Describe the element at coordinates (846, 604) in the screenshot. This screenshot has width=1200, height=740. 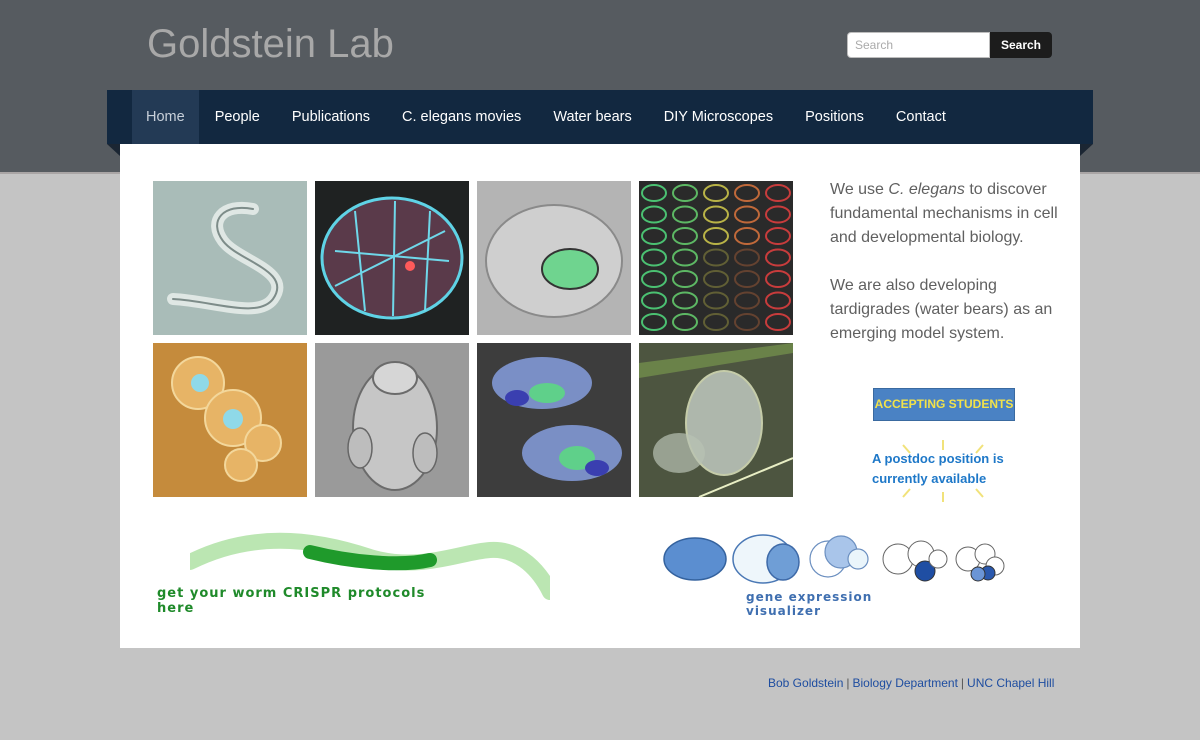
I see `gene-expression-visualizer-link: gene expression visualizer` at that location.